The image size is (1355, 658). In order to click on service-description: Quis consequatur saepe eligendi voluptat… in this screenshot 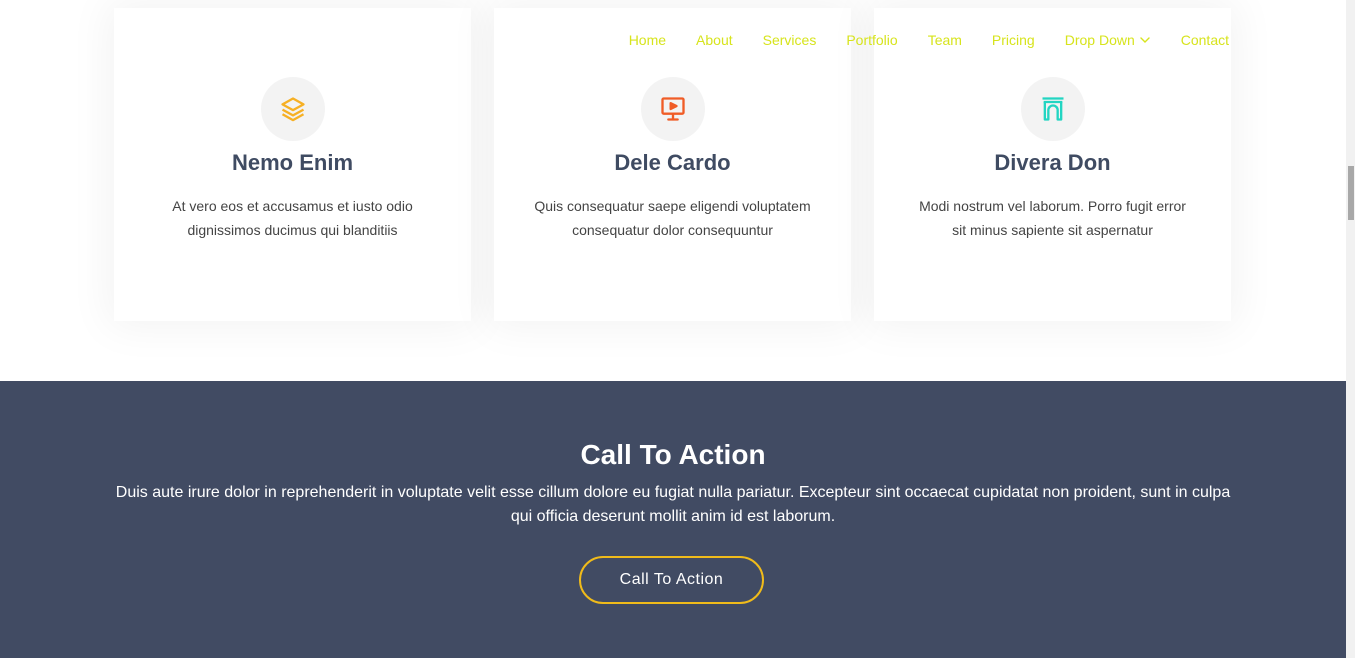, I will do `click(672, 218)`.